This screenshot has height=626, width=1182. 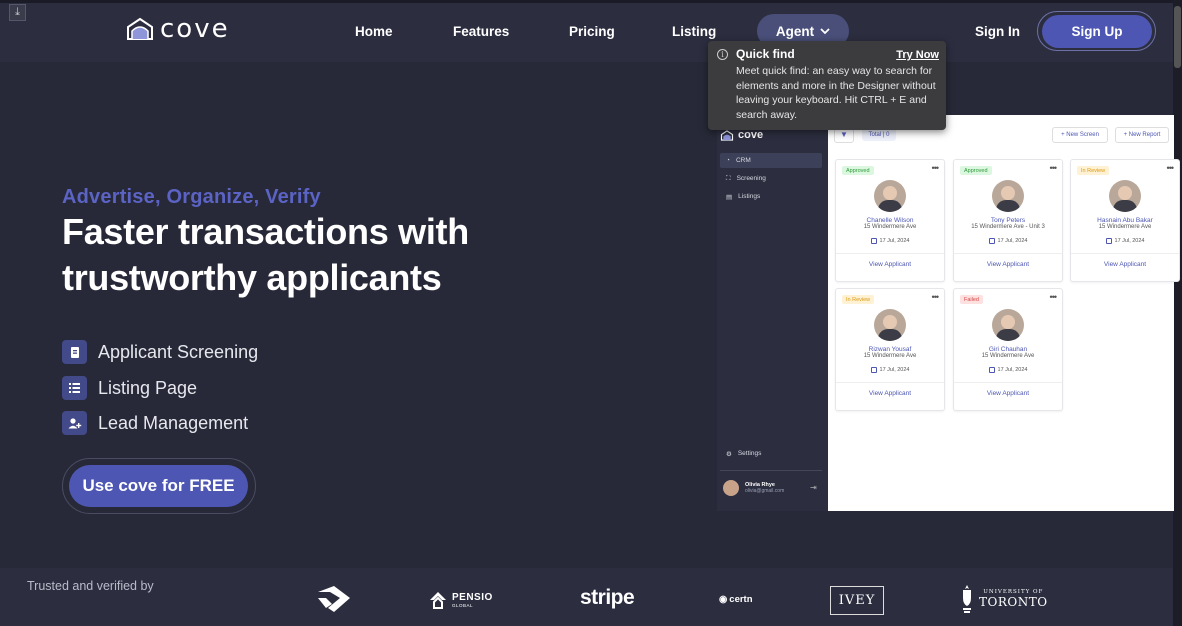 What do you see at coordinates (472, 597) in the screenshot?
I see `pensio-name: PENSIO` at bounding box center [472, 597].